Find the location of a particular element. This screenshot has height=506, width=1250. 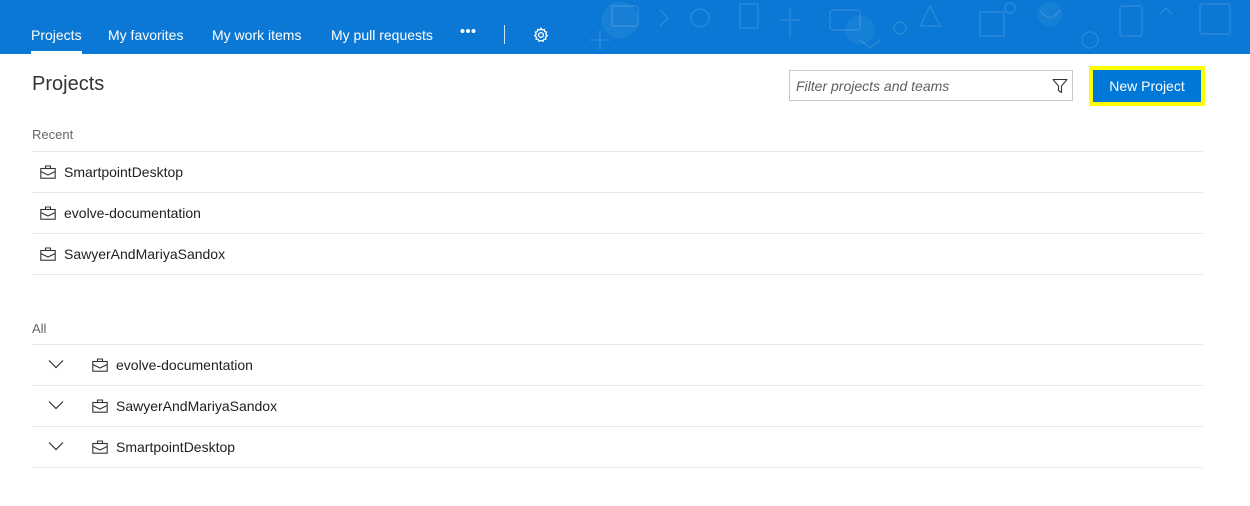

new-project-highlight: New Project is located at coordinates (1147, 86).